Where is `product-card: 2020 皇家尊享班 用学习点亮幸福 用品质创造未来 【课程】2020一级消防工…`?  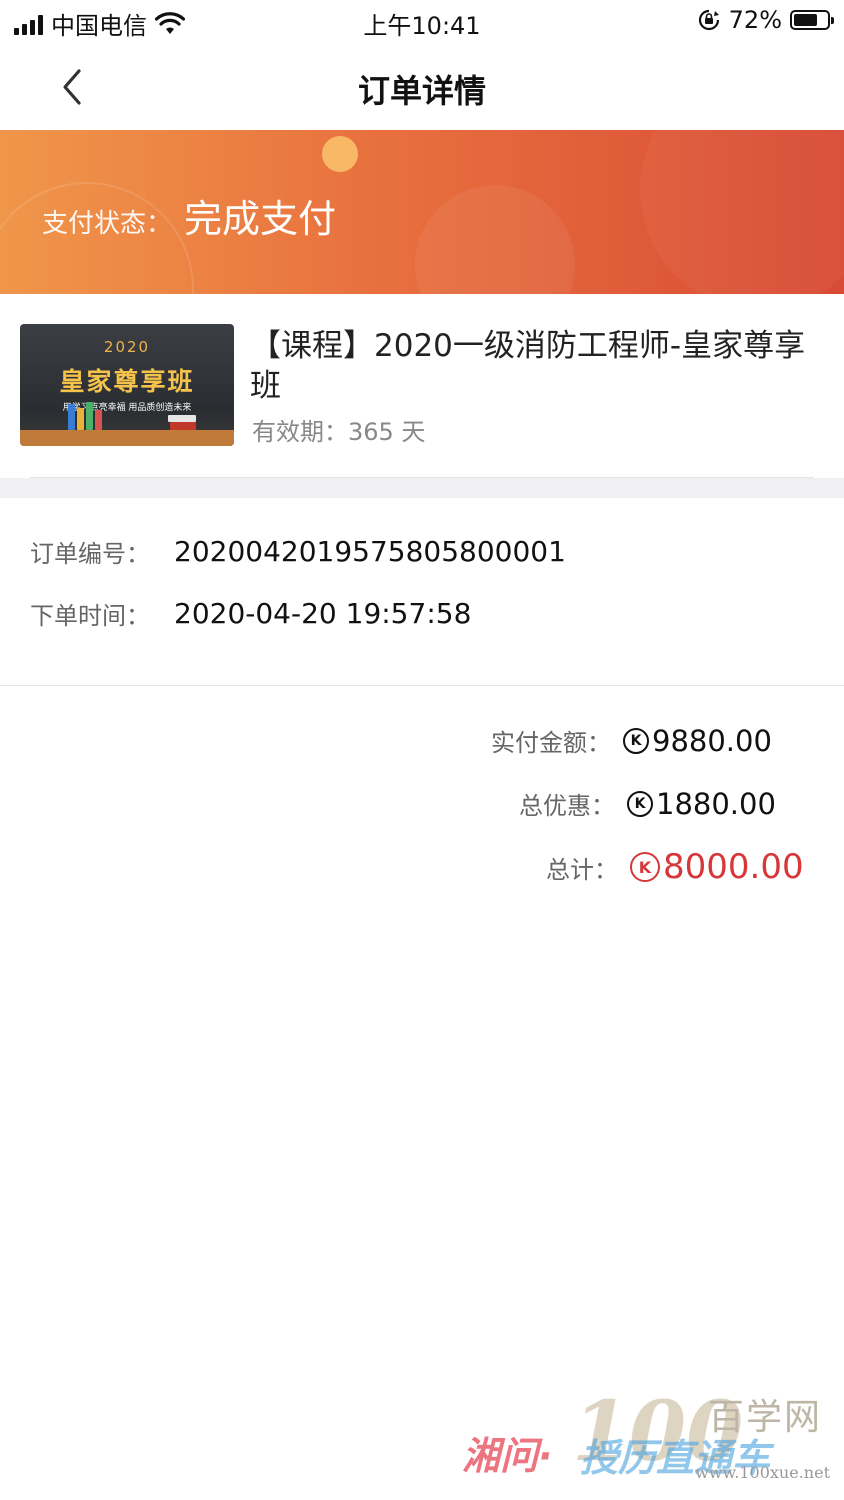
product-card: 2020 皇家尊享班 用学习点亮幸福 用品质创造未来 【课程】2020一级消防工… is located at coordinates (422, 386).